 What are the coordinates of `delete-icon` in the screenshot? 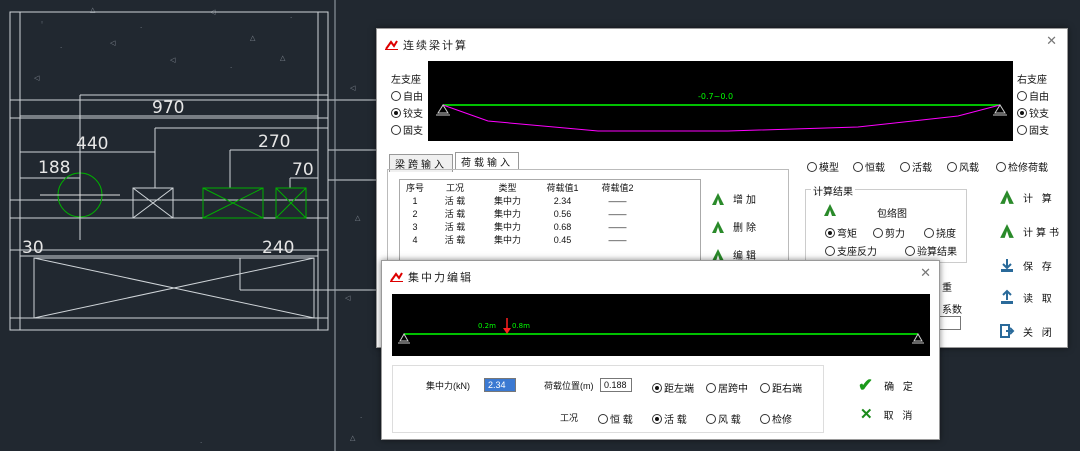 It's located at (718, 226).